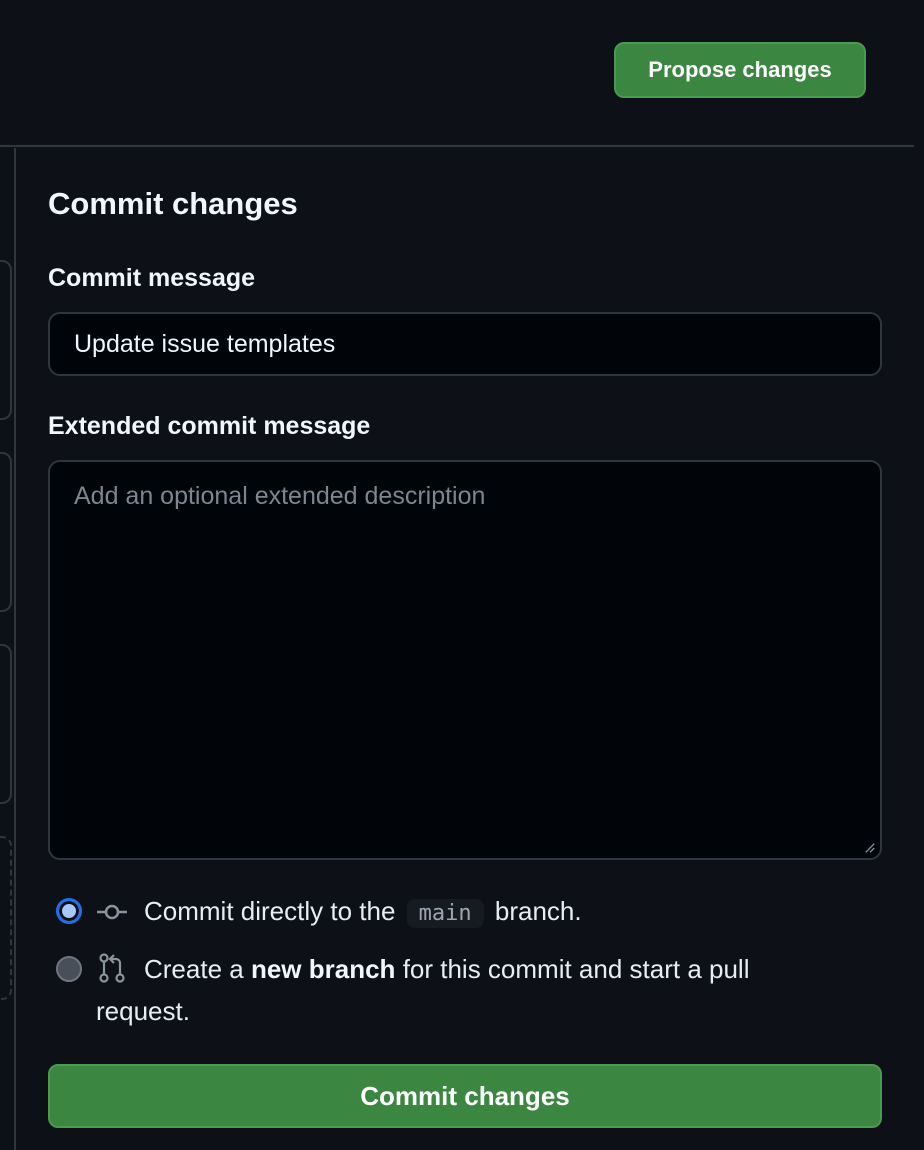  I want to click on commit-directly-prefix: Commit directly to the, so click(270, 911).